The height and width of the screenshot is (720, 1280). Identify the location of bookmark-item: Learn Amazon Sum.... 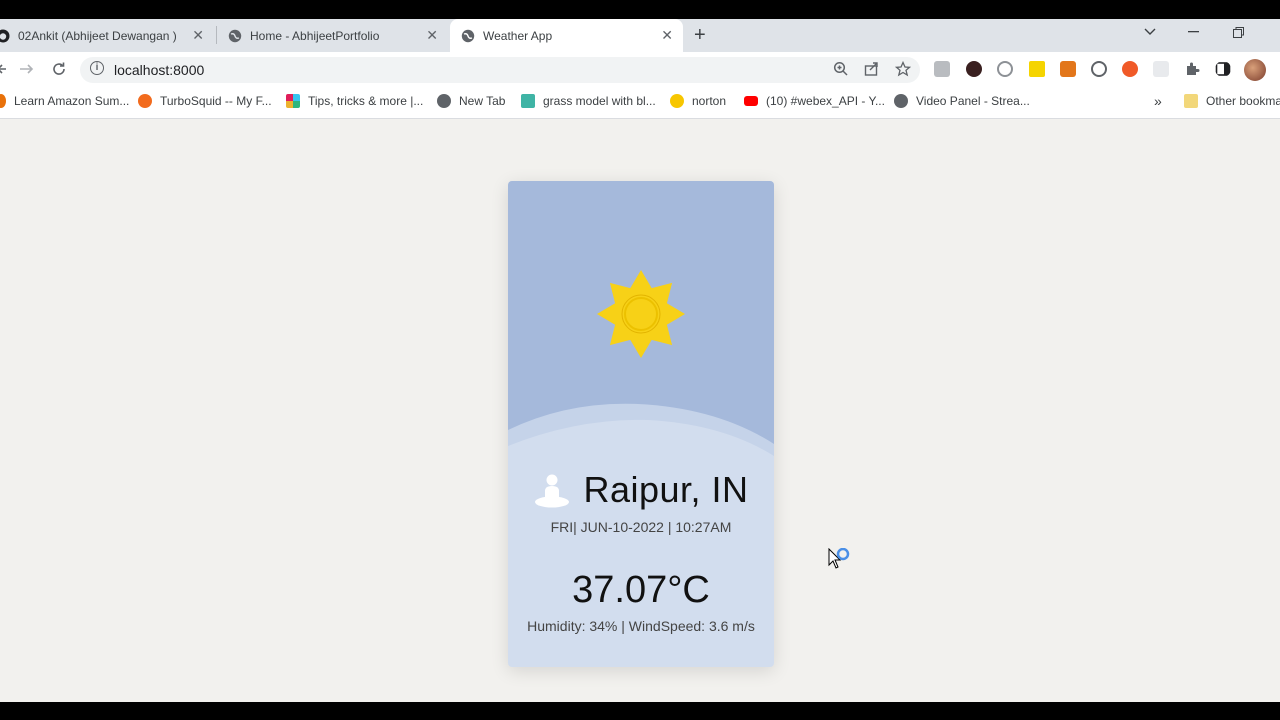
(64, 101).